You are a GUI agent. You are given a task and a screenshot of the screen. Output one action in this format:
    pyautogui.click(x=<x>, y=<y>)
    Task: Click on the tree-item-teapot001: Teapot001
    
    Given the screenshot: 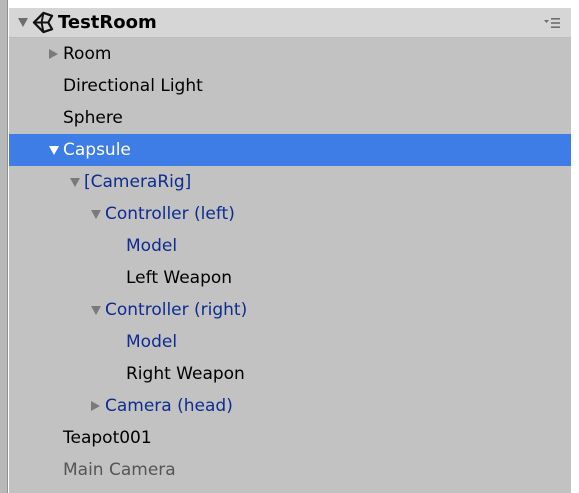 What is the action you would take?
    pyautogui.click(x=290, y=438)
    